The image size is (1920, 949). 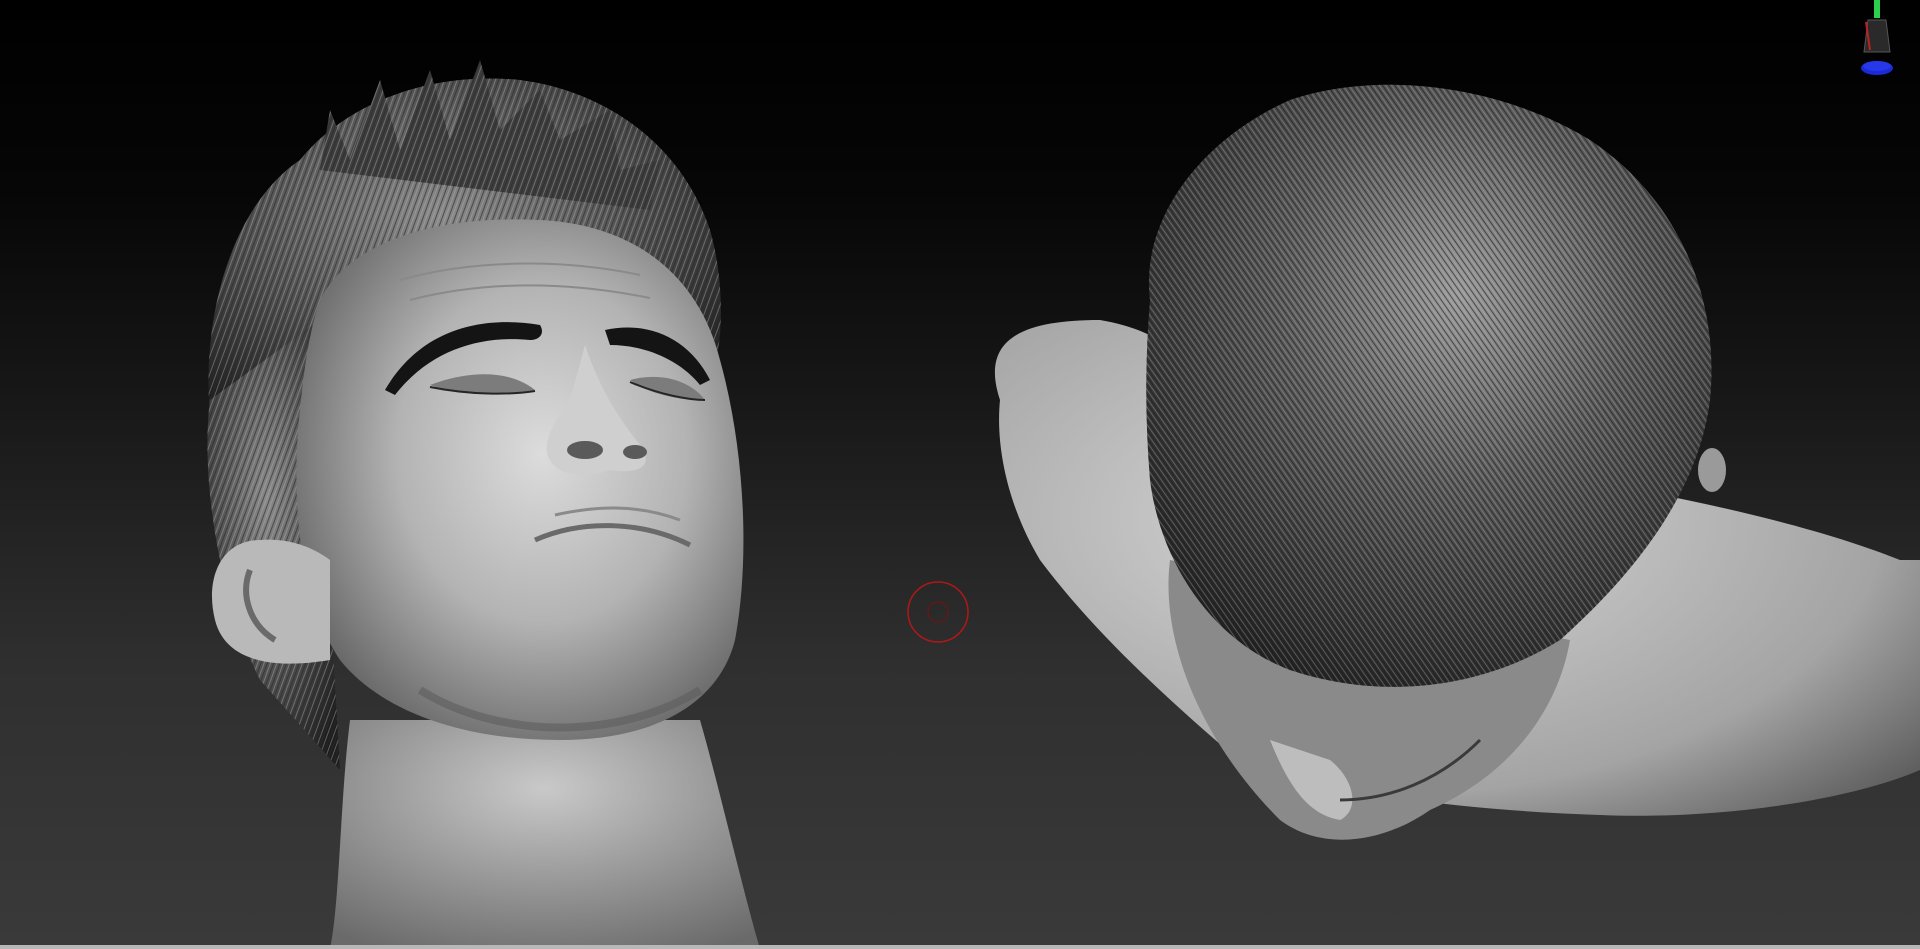 I want to click on brush-cursor-icon, so click(x=938, y=612).